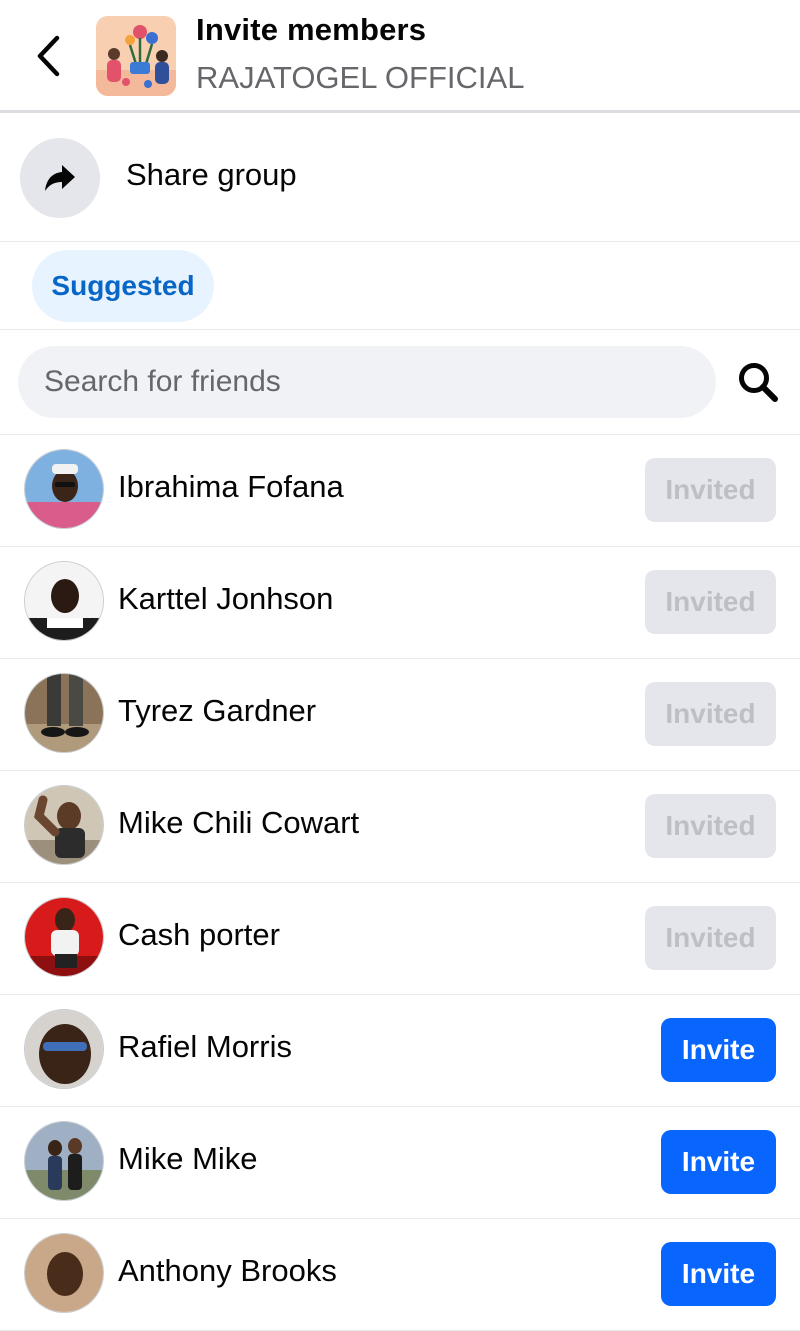 Image resolution: width=800 pixels, height=1331 pixels. I want to click on friend-row: Cash porter Invited, so click(400, 939).